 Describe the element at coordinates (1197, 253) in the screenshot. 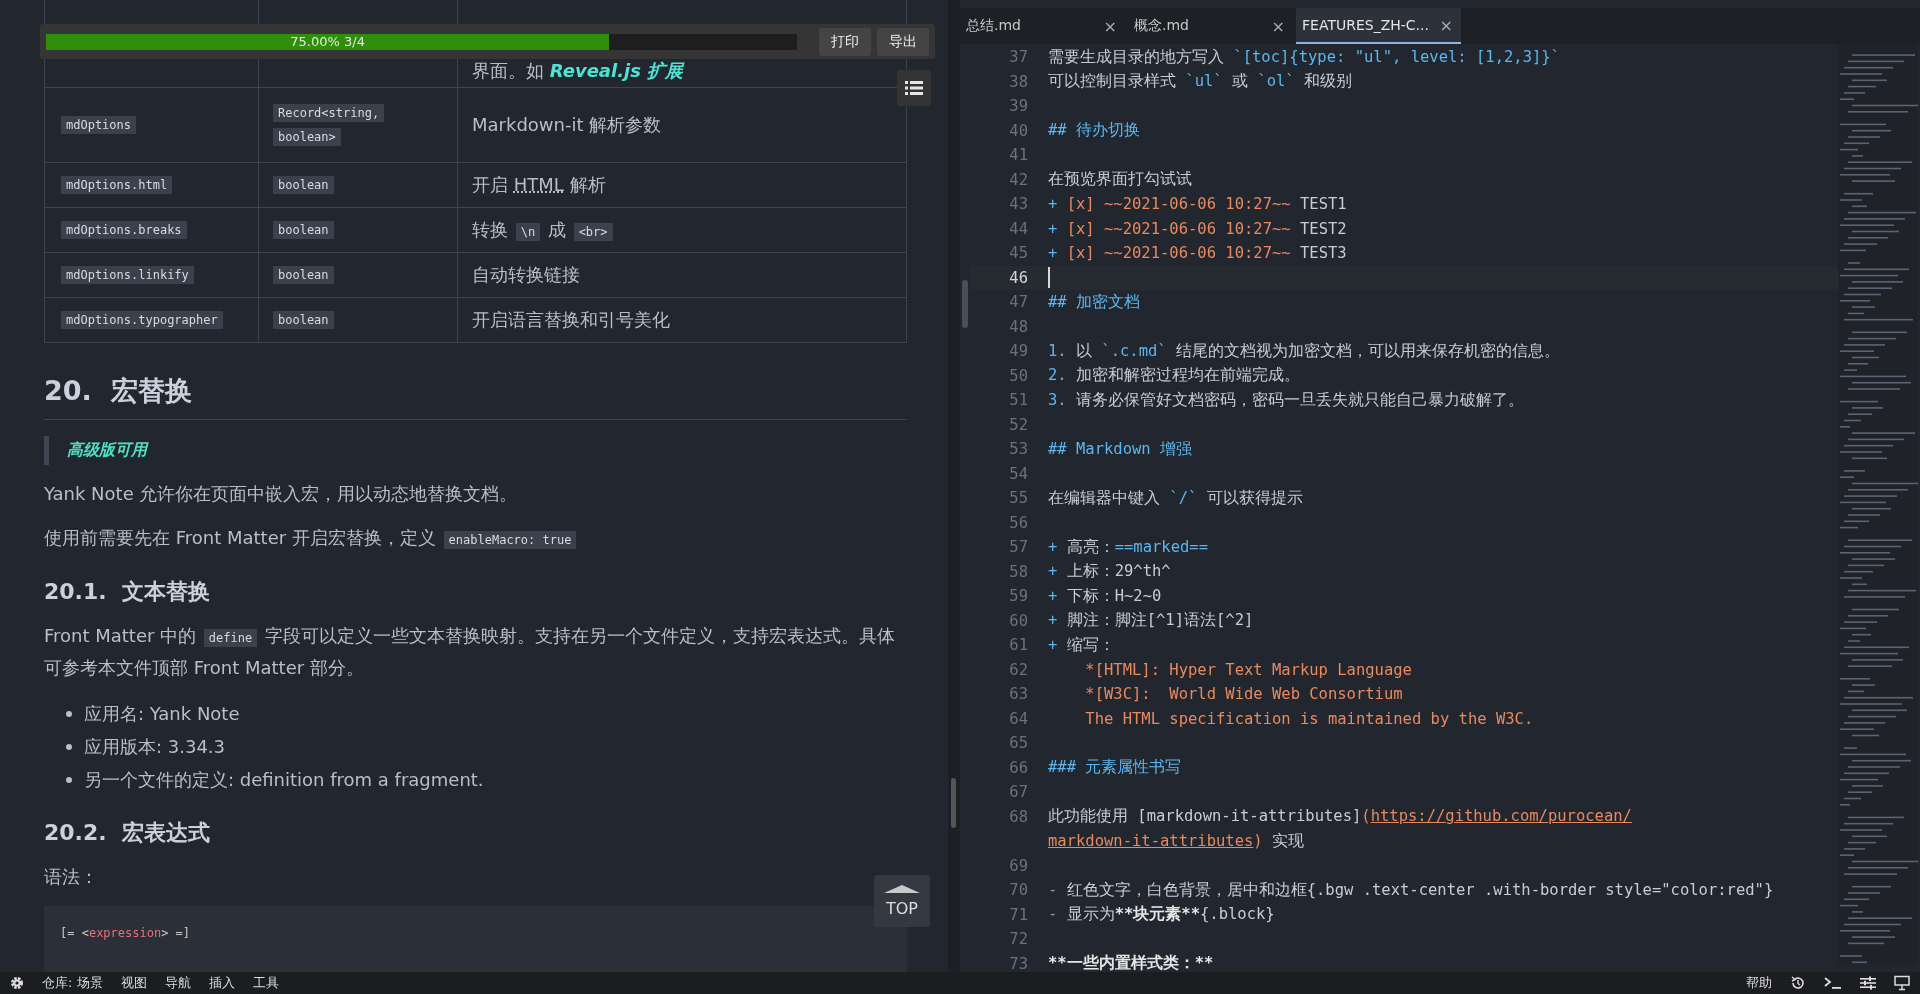

I see `code-line: + [x] ~~2021-06-06 10:27~~ TEST3` at that location.